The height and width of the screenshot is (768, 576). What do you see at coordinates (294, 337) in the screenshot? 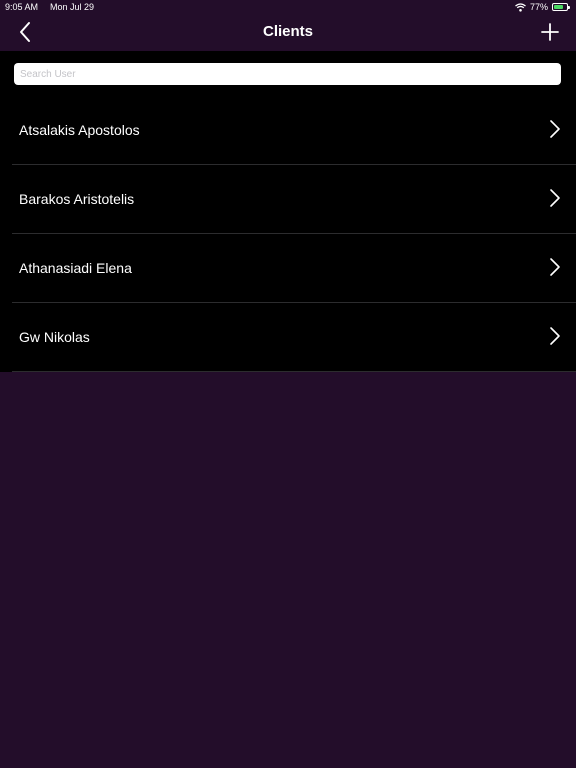
I see `client-row: Gw Nikolas` at bounding box center [294, 337].